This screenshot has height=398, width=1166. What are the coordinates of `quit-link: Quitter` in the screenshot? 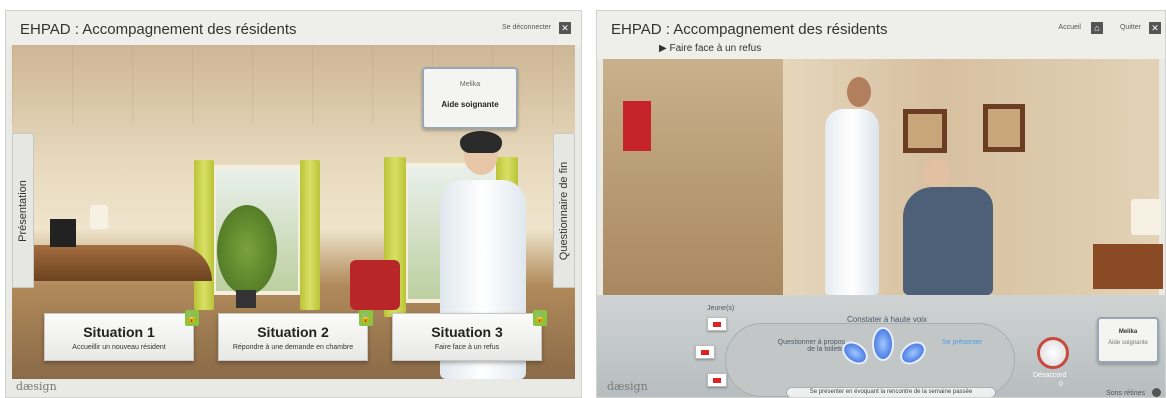 It's located at (1130, 27).